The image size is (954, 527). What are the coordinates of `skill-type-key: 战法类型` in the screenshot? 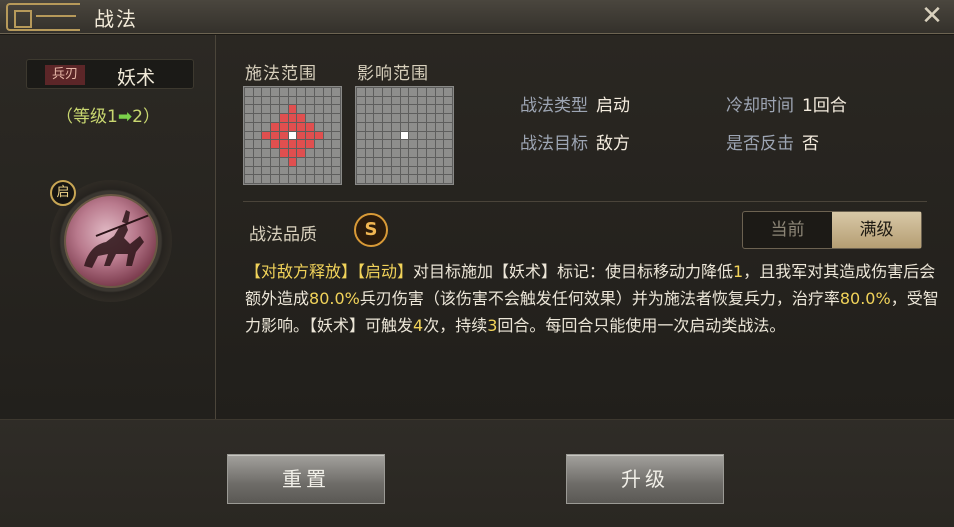 It's located at (554, 106).